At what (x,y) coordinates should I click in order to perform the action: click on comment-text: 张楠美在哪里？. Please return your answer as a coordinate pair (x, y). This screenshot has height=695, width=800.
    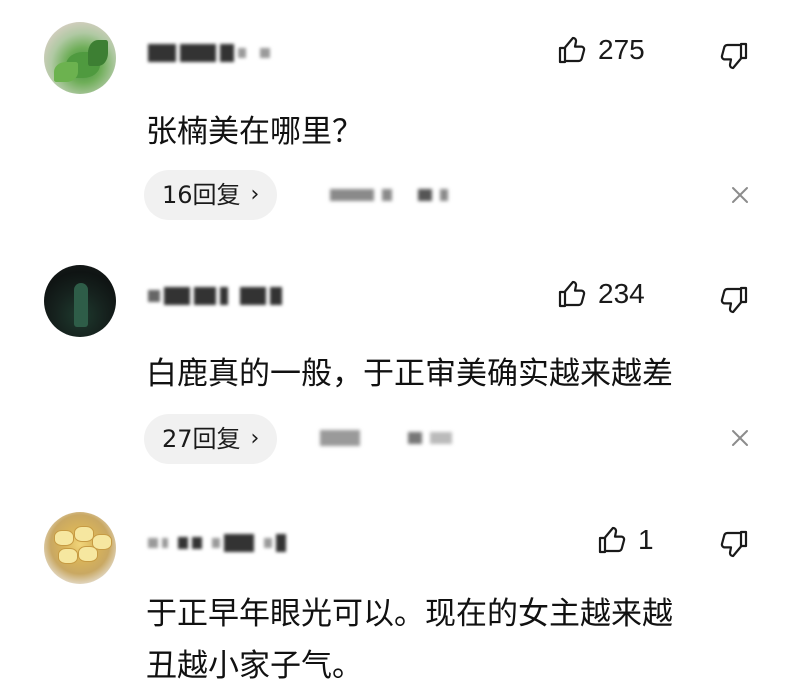
    Looking at the image, I should click on (254, 132).